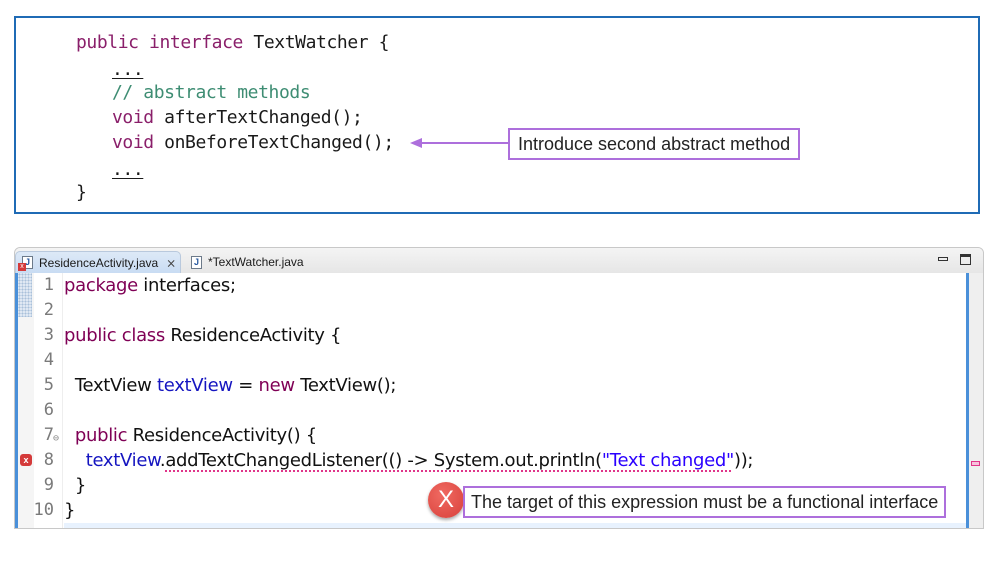 Image resolution: width=1006 pixels, height=571 pixels. Describe the element at coordinates (976, 400) in the screenshot. I see `overview-ruler` at that location.